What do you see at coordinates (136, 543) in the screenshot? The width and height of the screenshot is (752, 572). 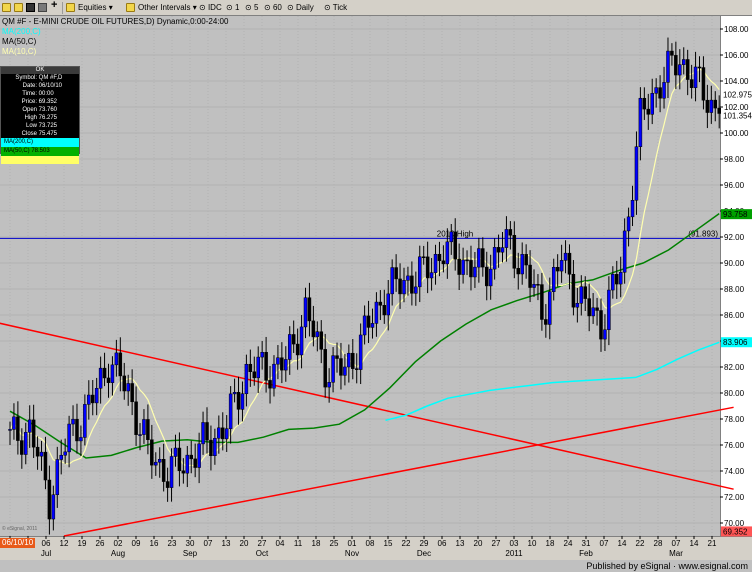 I see `x-tick-label: 09` at bounding box center [136, 543].